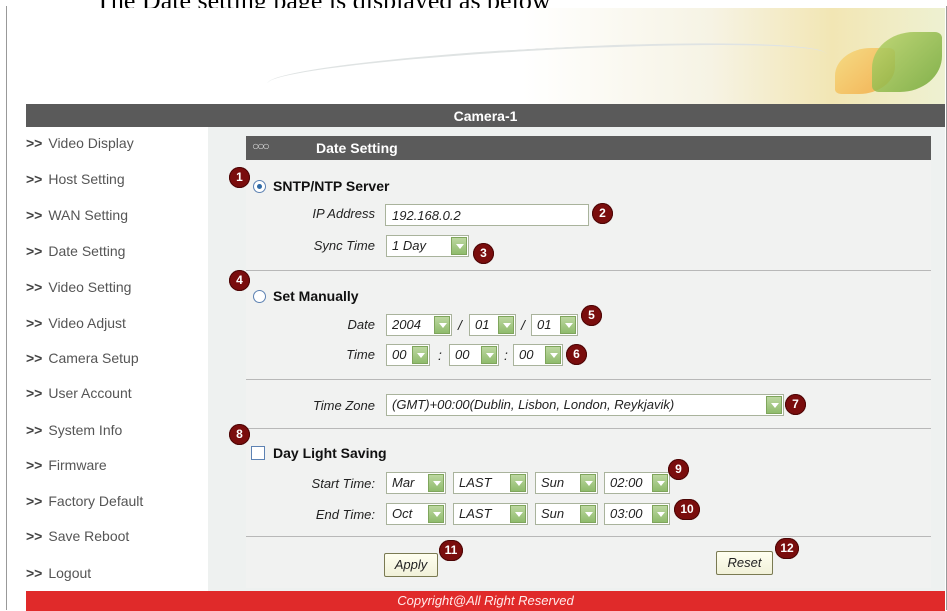  Describe the element at coordinates (554, 325) in the screenshot. I see `day-select: 01` at that location.